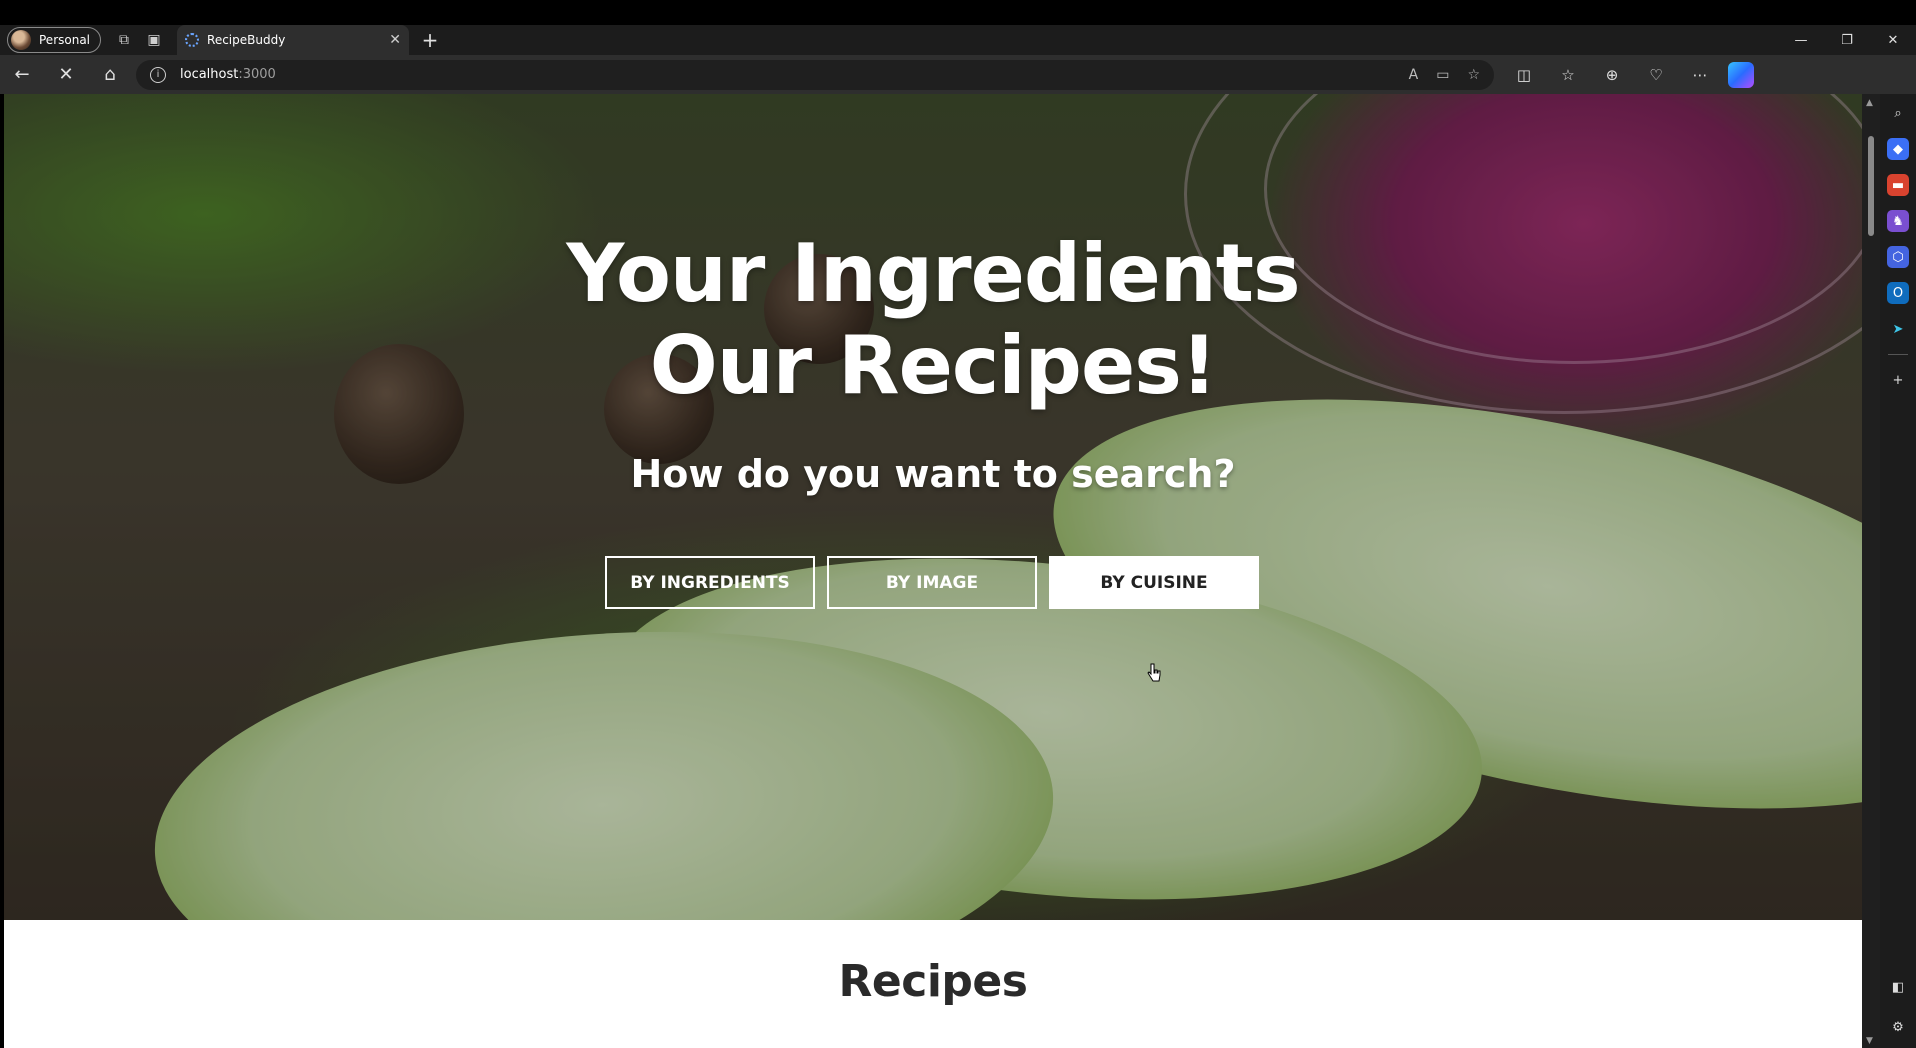 The image size is (1916, 1048). Describe the element at coordinates (1568, 75) in the screenshot. I see `favorites-icon: ☆` at that location.